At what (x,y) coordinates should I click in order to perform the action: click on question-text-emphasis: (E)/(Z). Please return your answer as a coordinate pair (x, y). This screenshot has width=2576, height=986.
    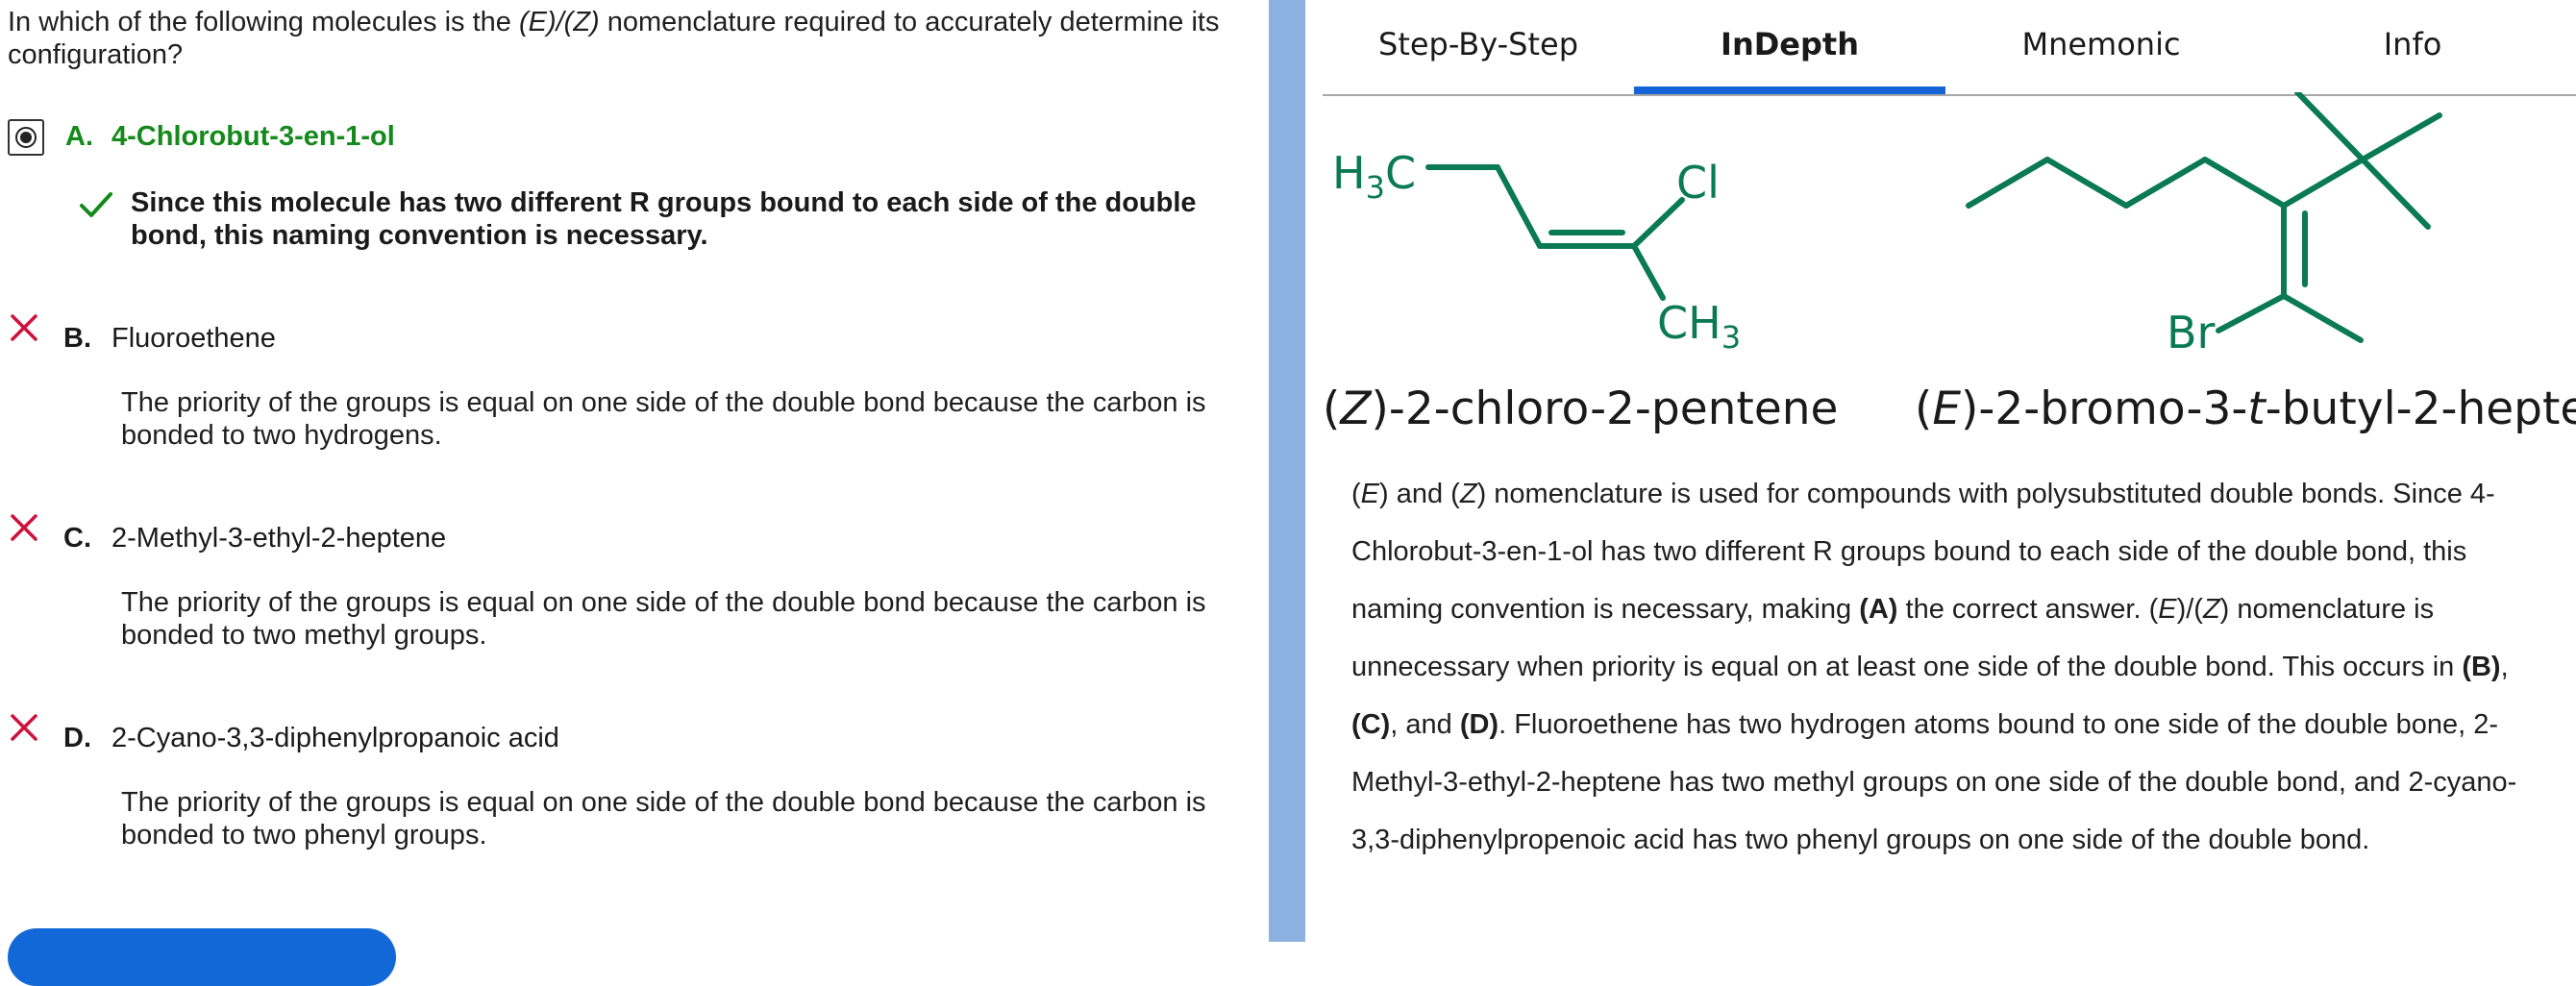
    Looking at the image, I should click on (559, 22).